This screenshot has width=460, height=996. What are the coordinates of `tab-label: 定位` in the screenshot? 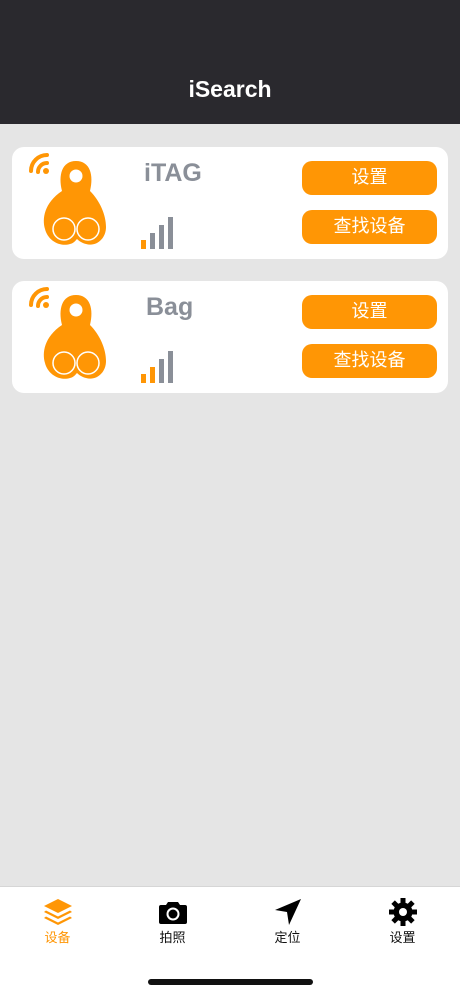 It's located at (287, 938).